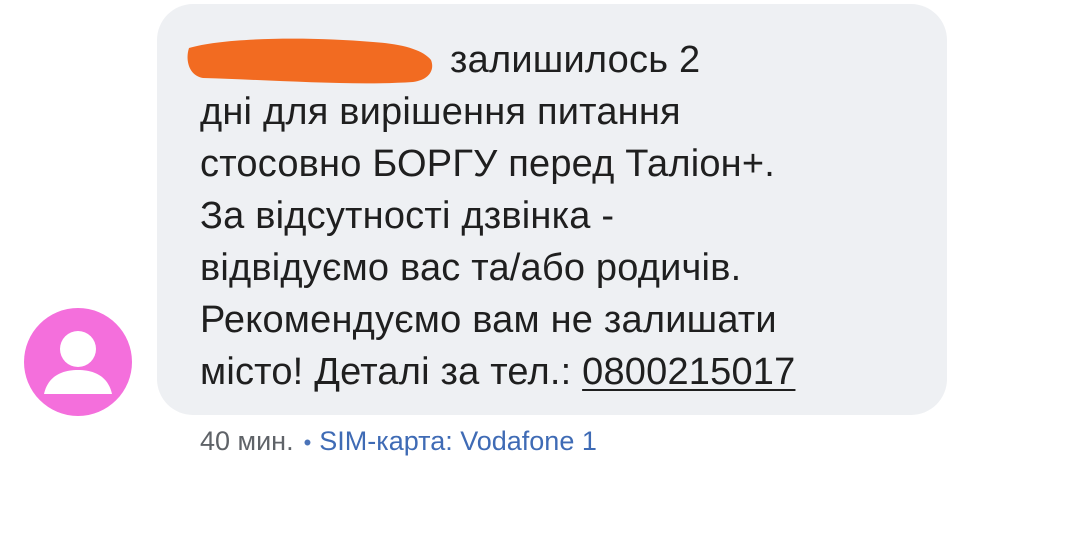 This screenshot has height=556, width=1080. Describe the element at coordinates (688, 372) in the screenshot. I see `phone-number-link: 0800215017` at that location.